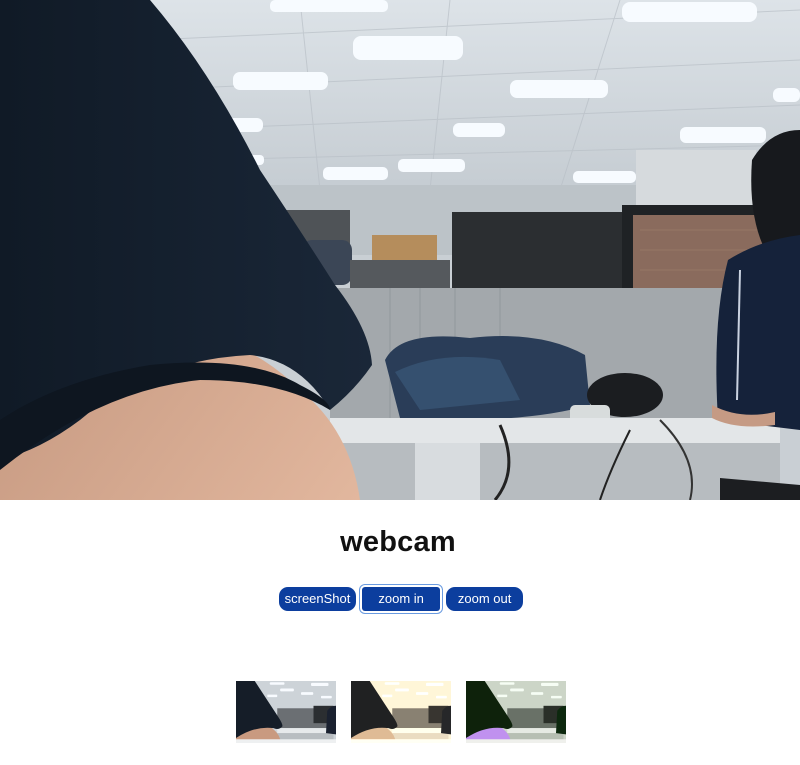 Image resolution: width=800 pixels, height=765 pixels. Describe the element at coordinates (516, 712) in the screenshot. I see `screenshot-thumbnail-purple` at that location.